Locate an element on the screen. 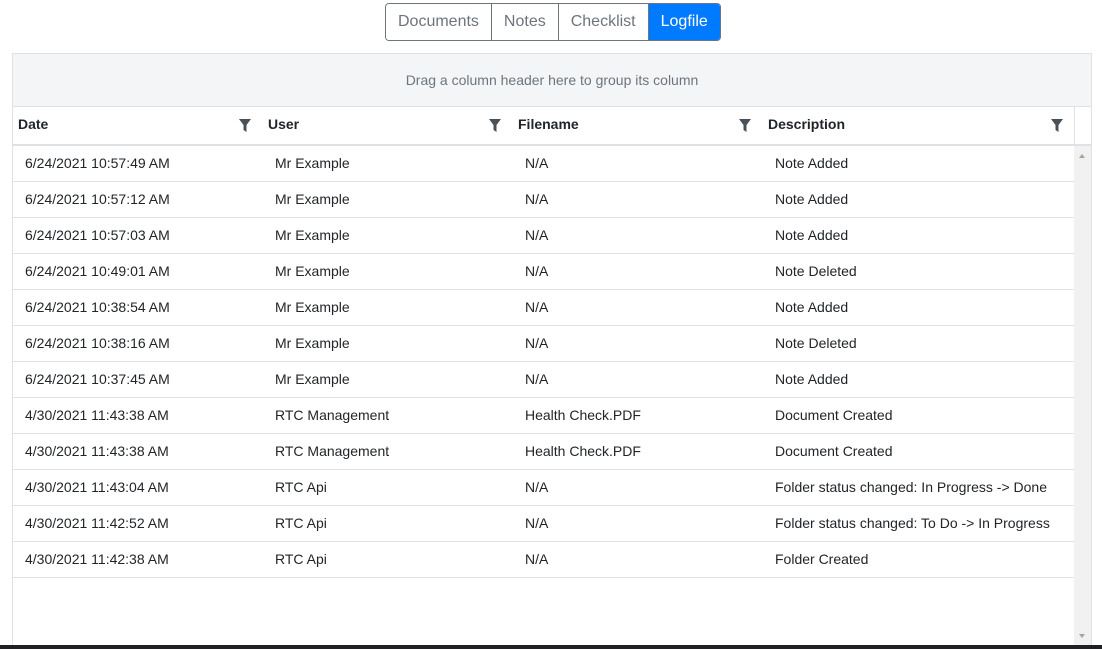 This screenshot has width=1102, height=649. tab-checklist: Checklist is located at coordinates (603, 22).